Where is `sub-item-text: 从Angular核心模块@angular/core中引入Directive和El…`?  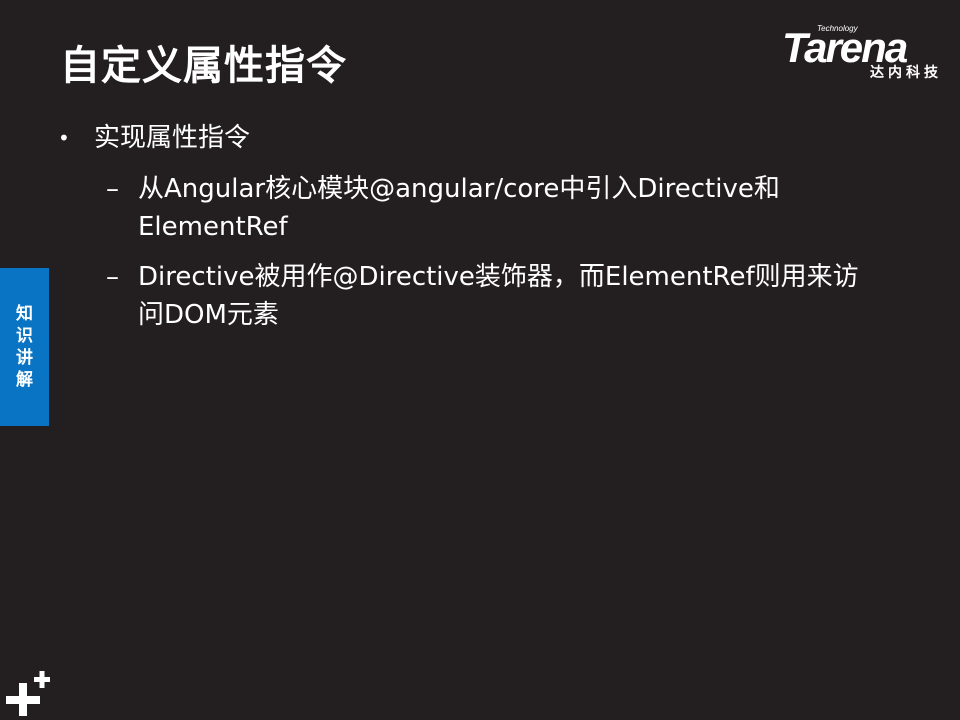 sub-item-text: 从Angular核心模块@angular/core中引入Directive和El… is located at coordinates (459, 208).